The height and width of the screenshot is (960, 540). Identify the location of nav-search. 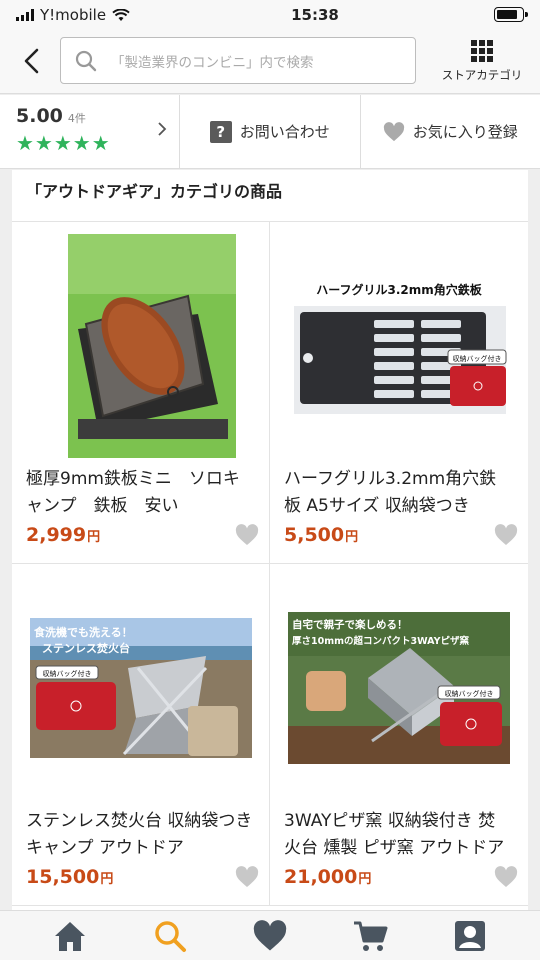
(170, 936).